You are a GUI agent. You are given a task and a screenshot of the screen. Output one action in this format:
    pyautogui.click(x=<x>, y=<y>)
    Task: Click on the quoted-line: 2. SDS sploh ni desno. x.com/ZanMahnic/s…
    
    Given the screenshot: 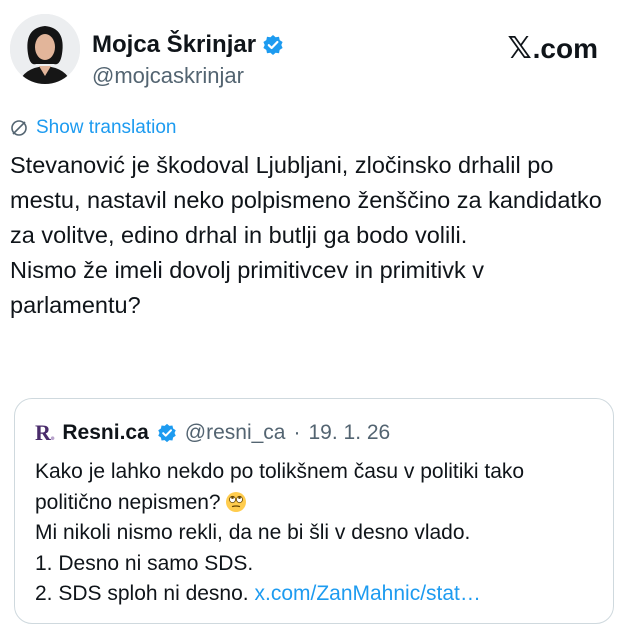 What is the action you would take?
    pyautogui.click(x=315, y=594)
    